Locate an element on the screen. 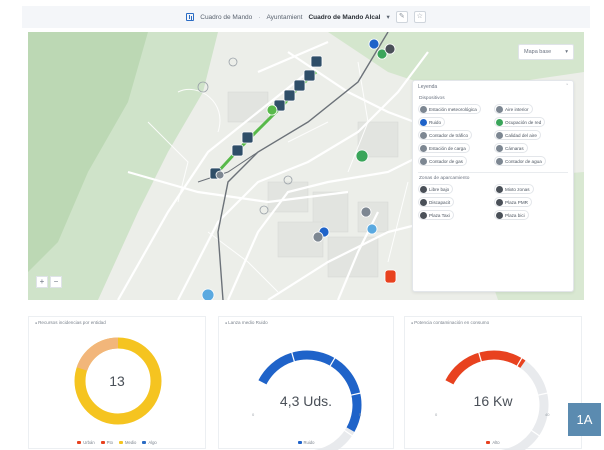 This screenshot has width=604, height=450. card-legend-label: Algo is located at coordinates (152, 442).